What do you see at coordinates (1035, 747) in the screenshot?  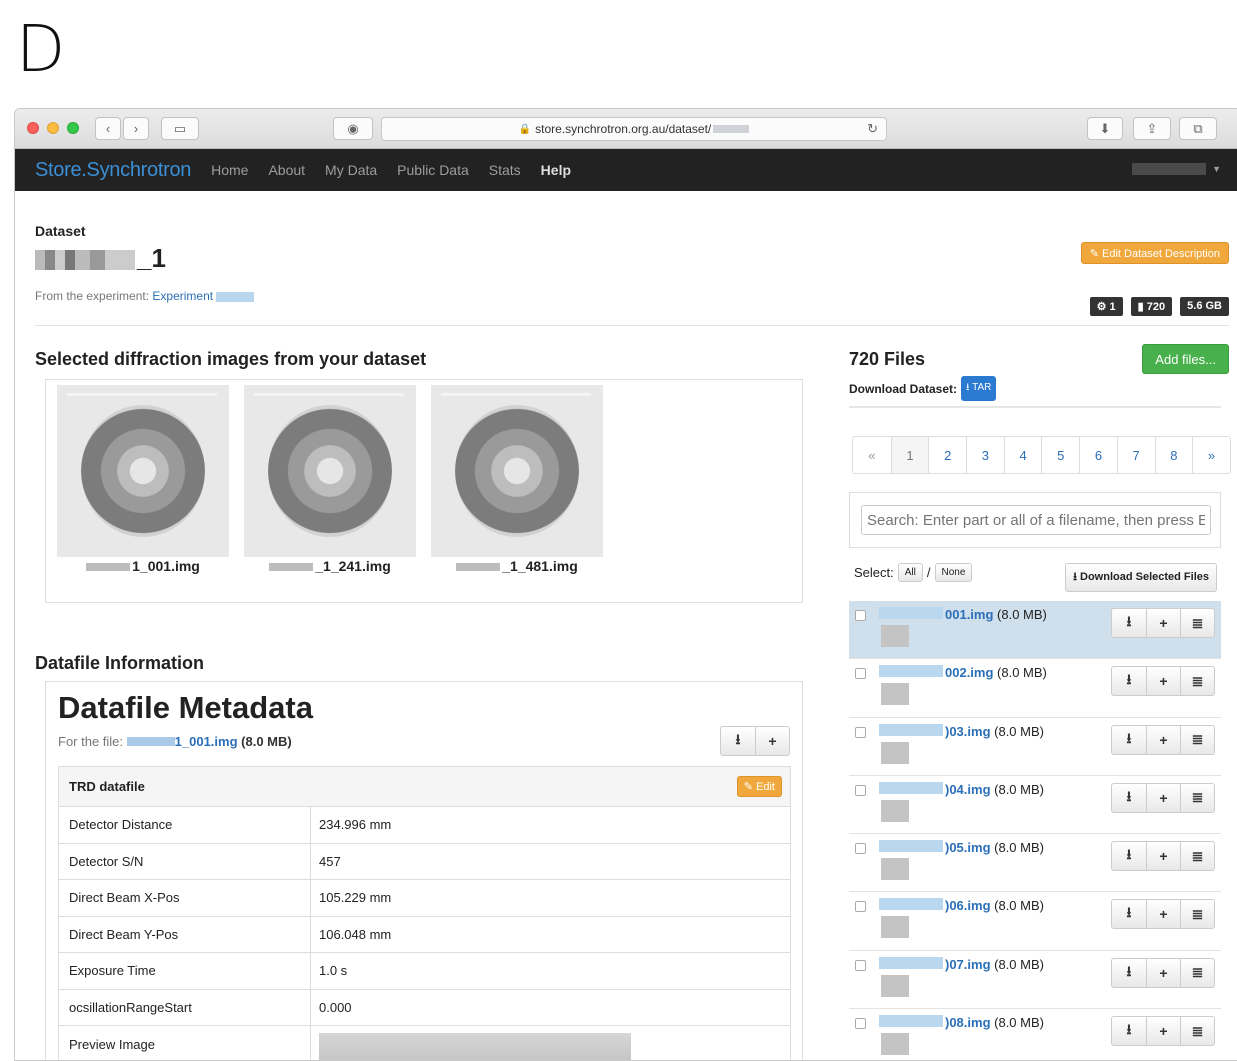 I see `list-item: )03.img (8.0 MB) ⭳ + ≣` at bounding box center [1035, 747].